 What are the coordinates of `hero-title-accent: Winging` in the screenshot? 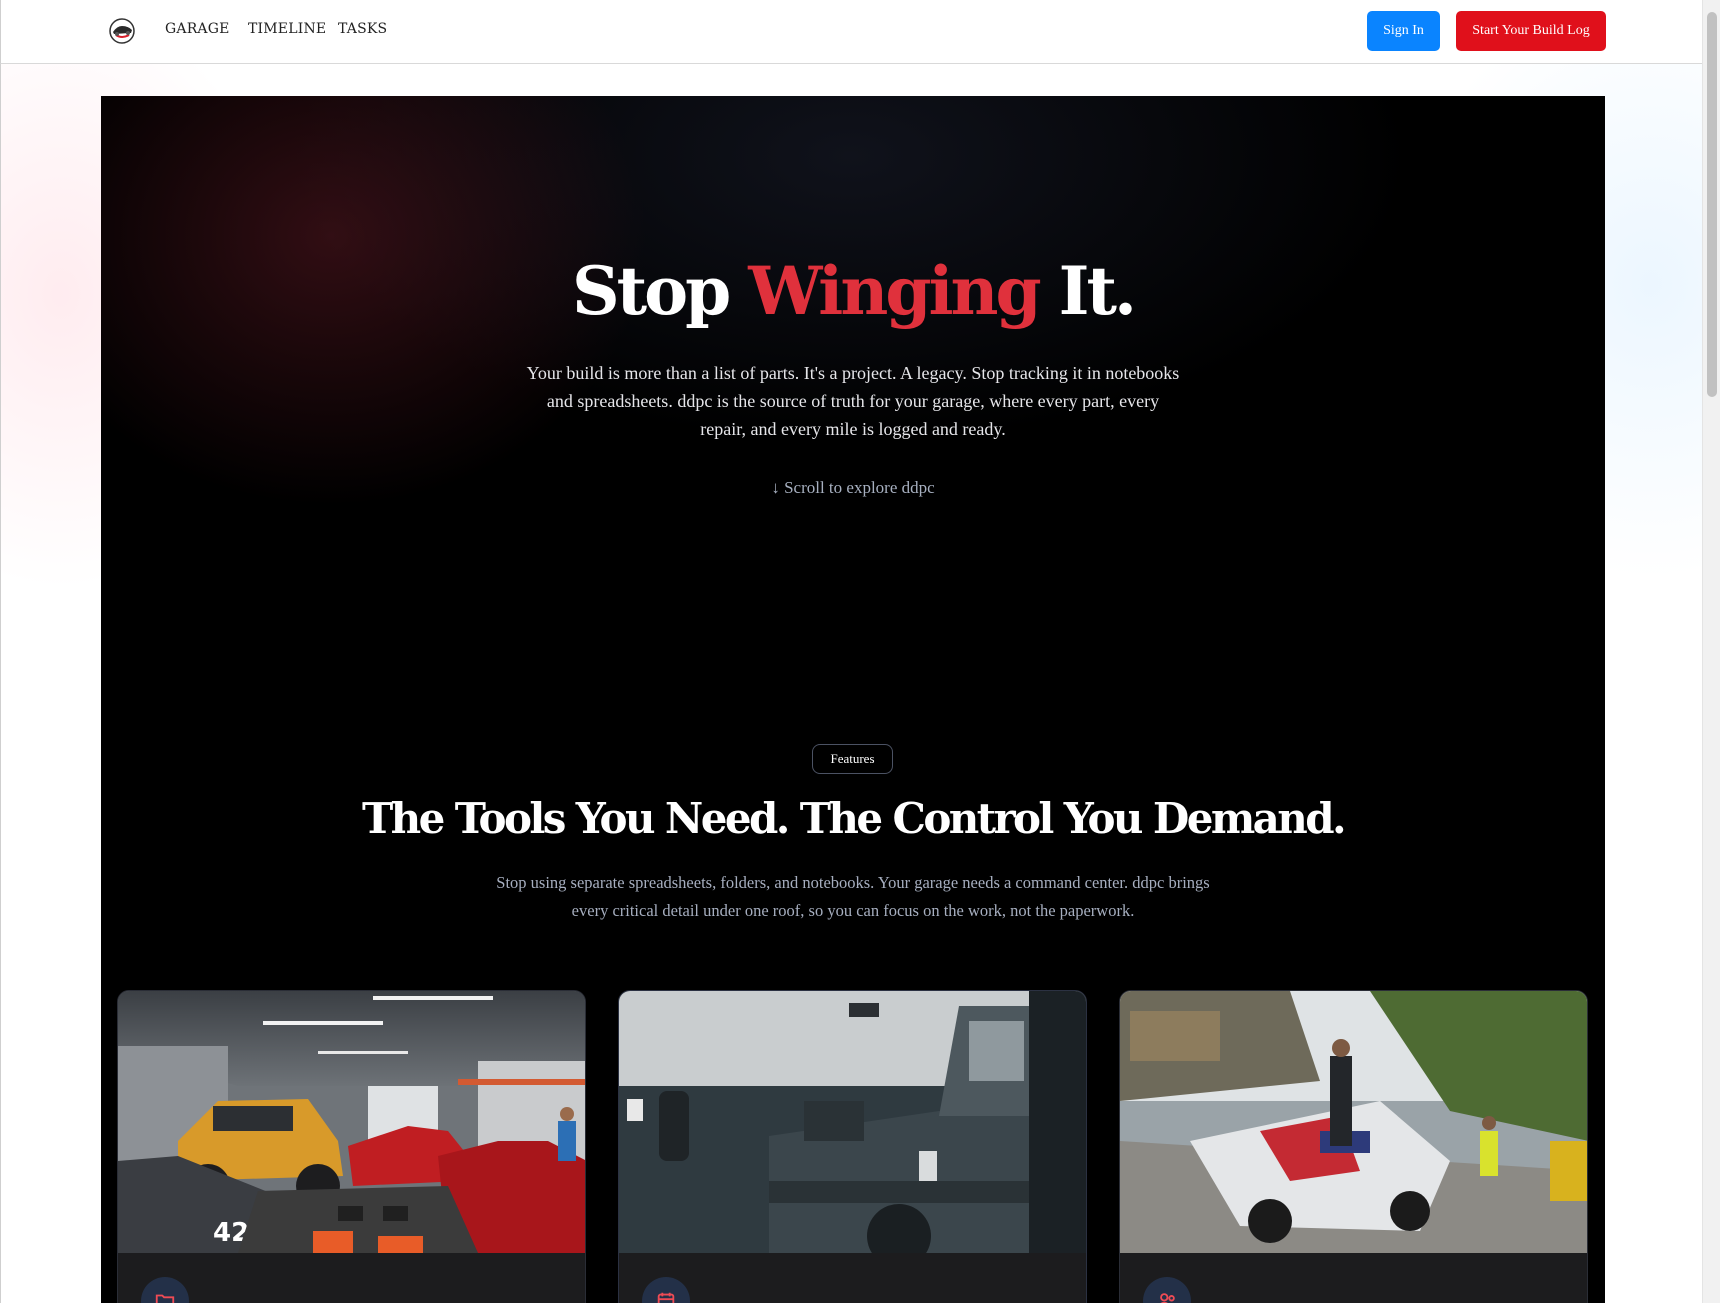 It's located at (894, 291).